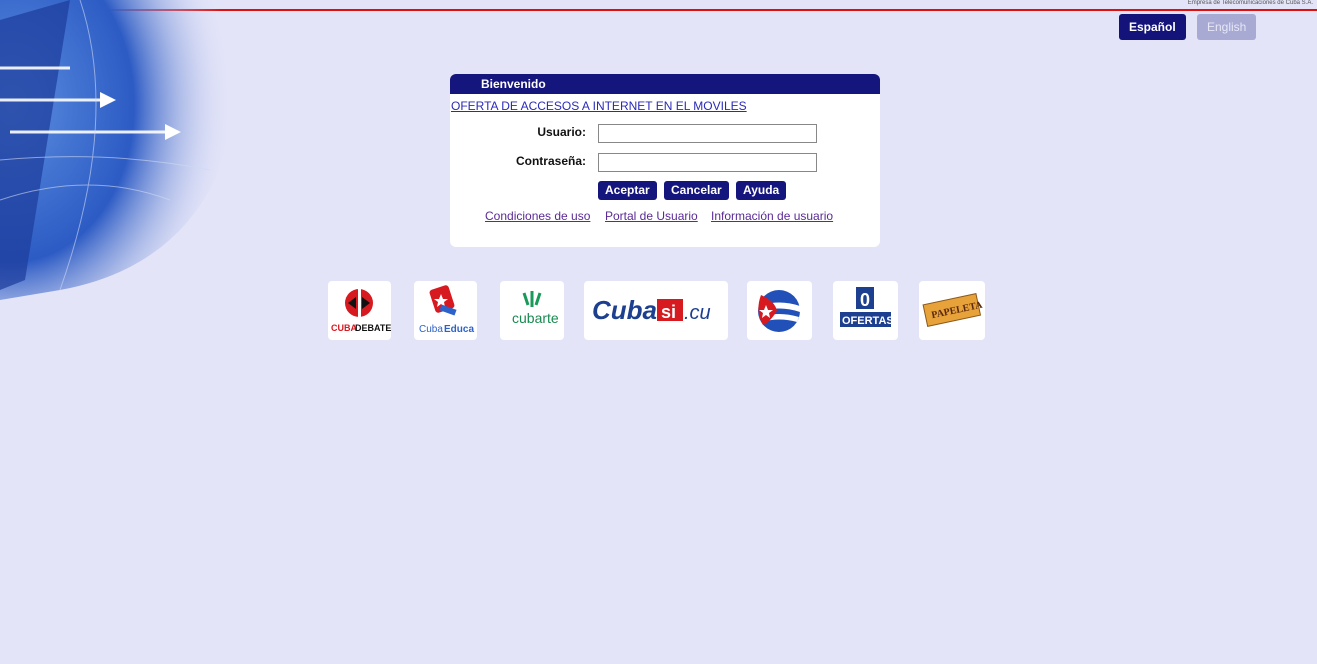 Image resolution: width=1317 pixels, height=664 pixels. Describe the element at coordinates (697, 313) in the screenshot. I see `svg-text: .cu` at that location.